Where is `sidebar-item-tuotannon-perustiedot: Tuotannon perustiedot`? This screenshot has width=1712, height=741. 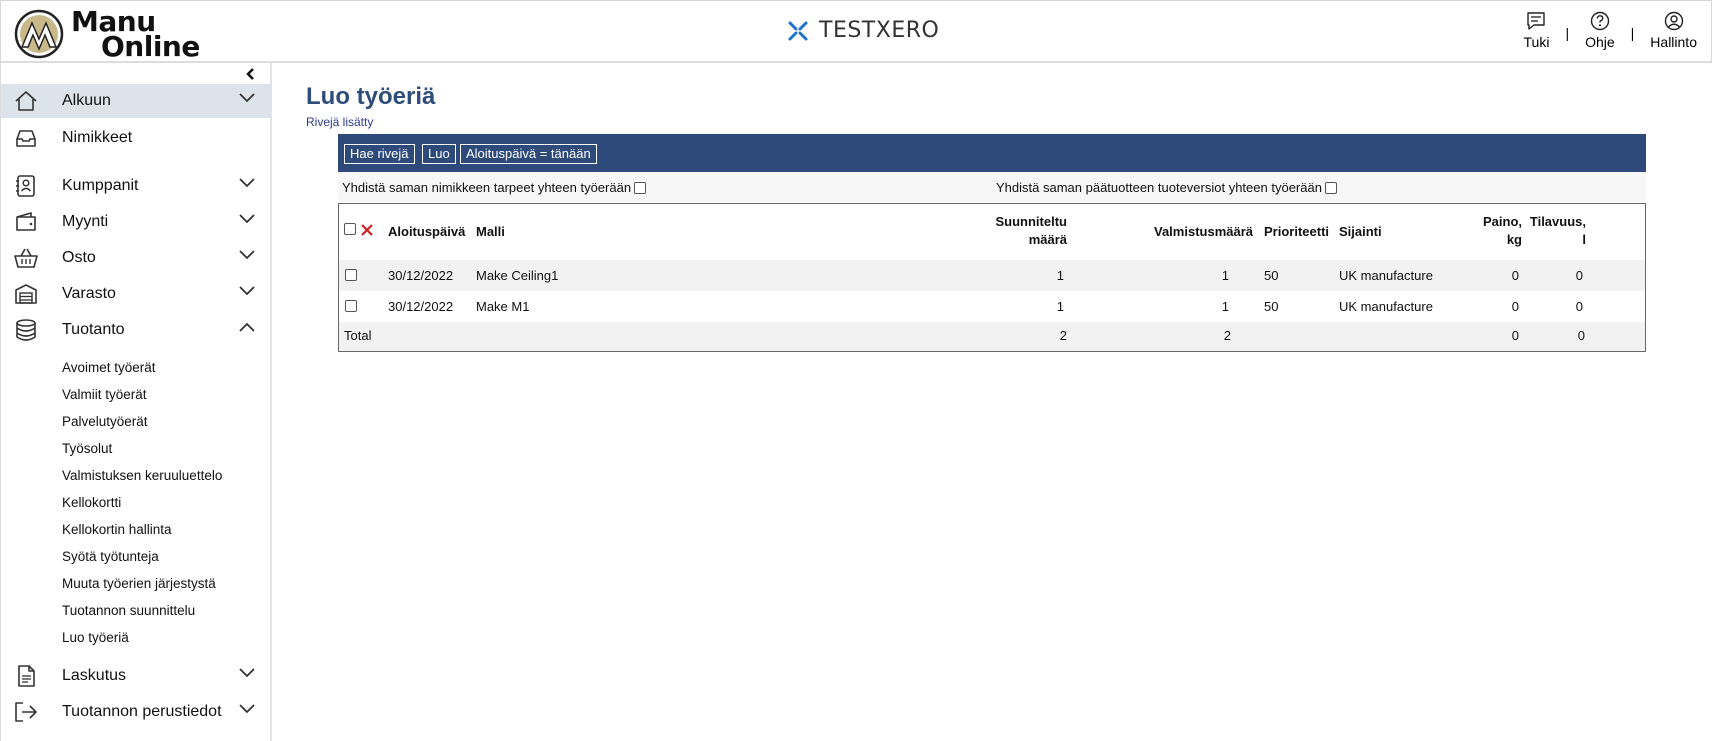 sidebar-item-tuotannon-perustiedot: Tuotannon perustiedot is located at coordinates (136, 712).